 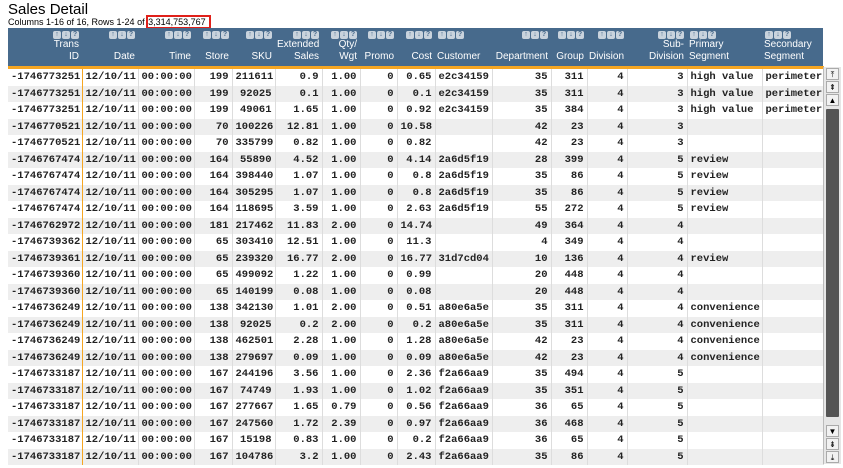 What do you see at coordinates (254, 76) in the screenshot?
I see `cell-sku: 211611` at bounding box center [254, 76].